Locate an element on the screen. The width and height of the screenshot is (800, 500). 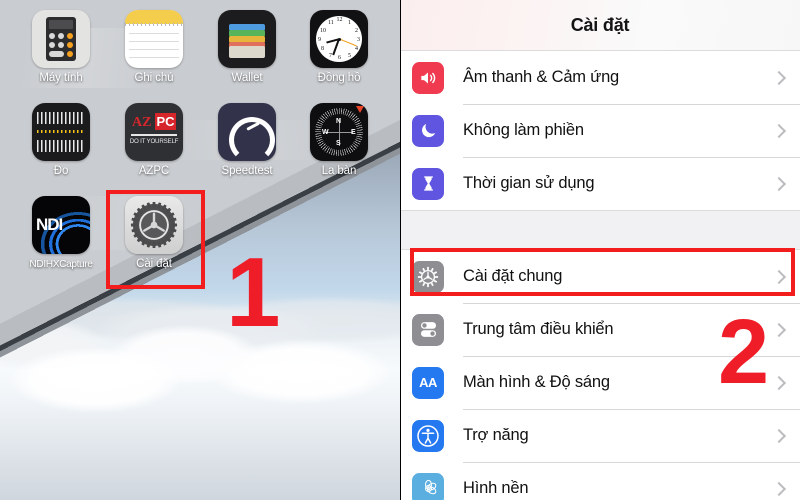
app-label: Đồng hồ is located at coordinates (339, 78).